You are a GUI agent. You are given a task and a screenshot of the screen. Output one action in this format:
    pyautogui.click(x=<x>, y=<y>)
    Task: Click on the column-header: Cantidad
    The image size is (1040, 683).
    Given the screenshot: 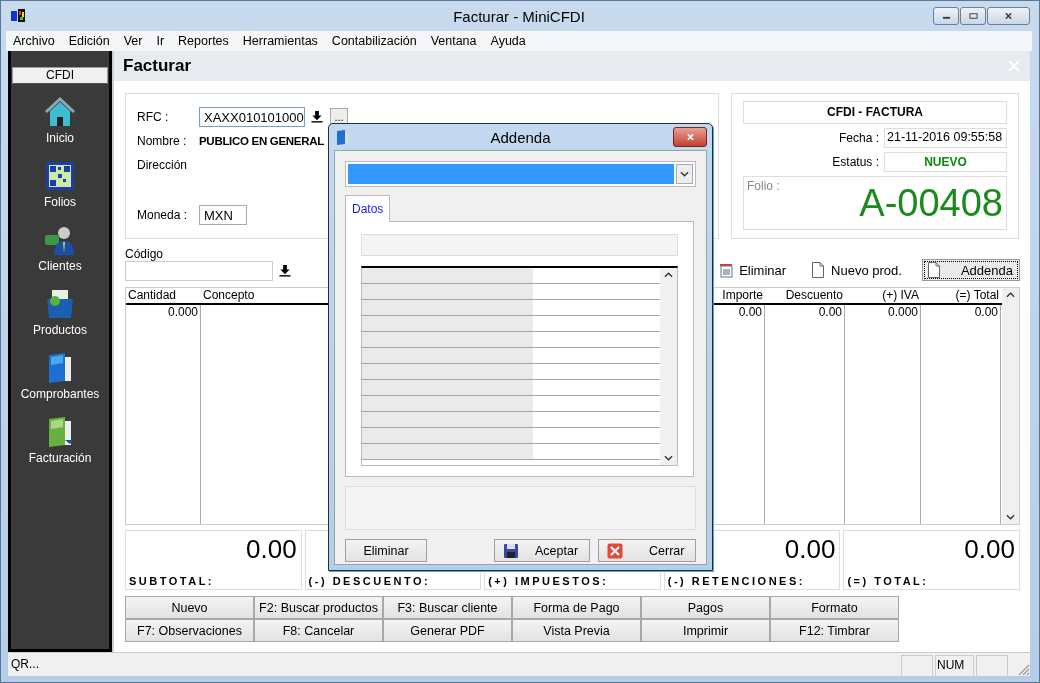 What is the action you would take?
    pyautogui.click(x=163, y=295)
    